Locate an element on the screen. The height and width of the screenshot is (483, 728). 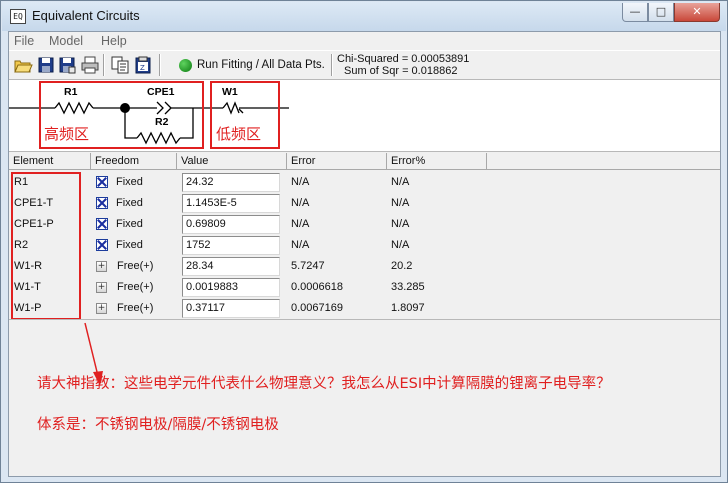
column-error-pct: Error% is located at coordinates (437, 161).